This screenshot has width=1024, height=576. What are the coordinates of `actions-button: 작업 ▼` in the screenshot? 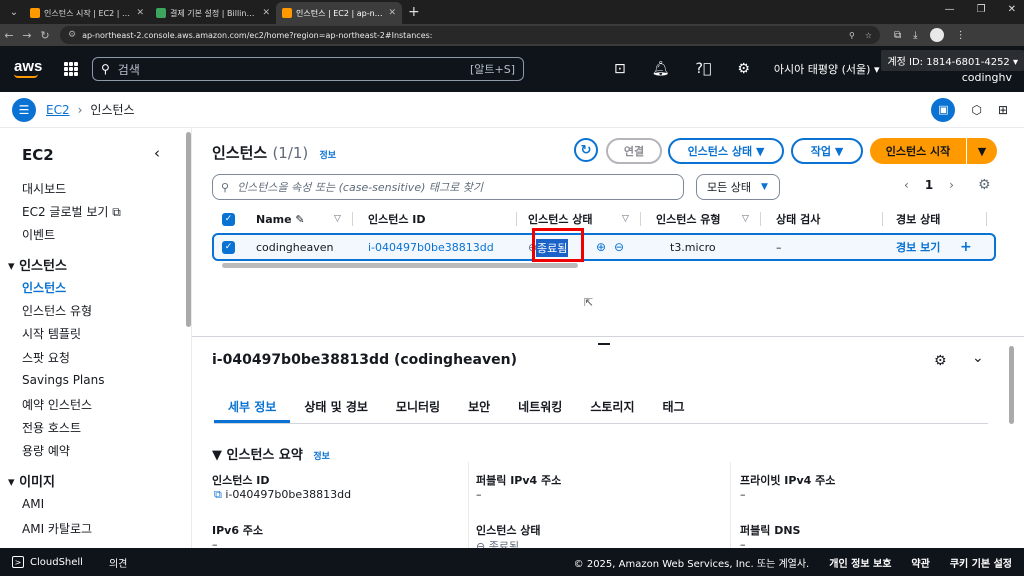 It's located at (827, 151).